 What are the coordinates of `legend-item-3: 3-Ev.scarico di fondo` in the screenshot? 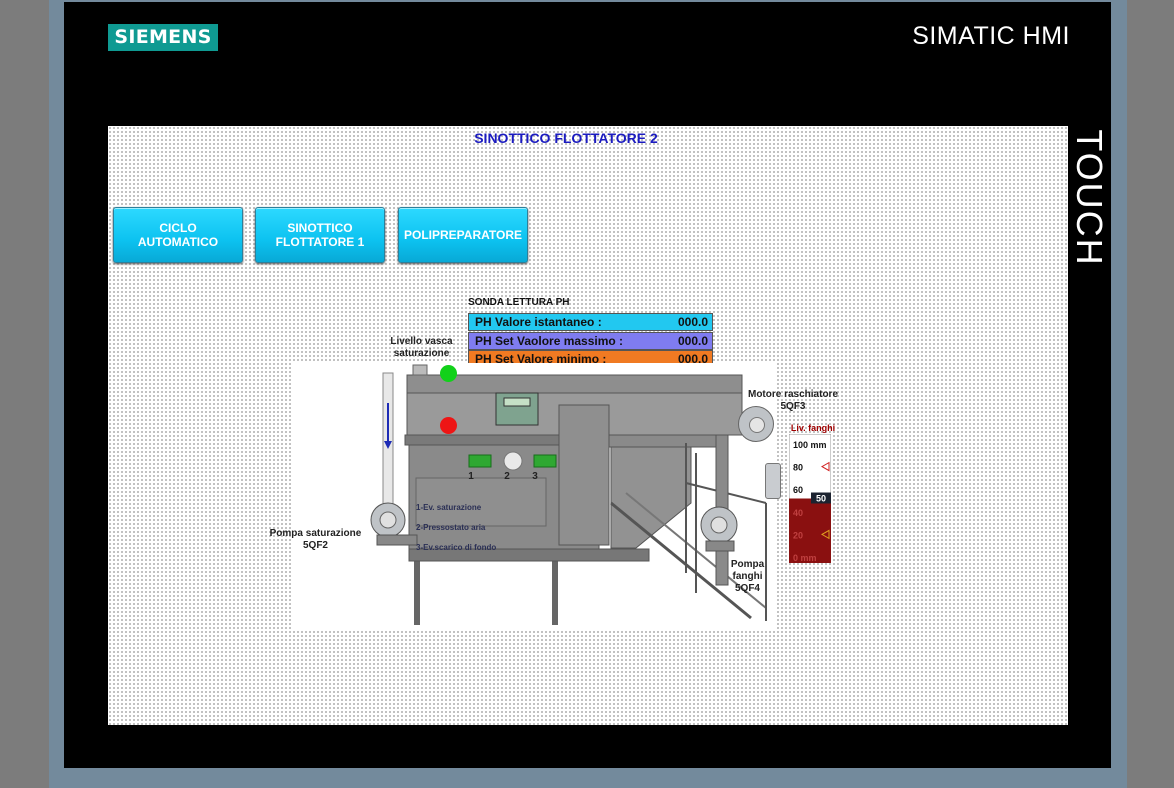 It's located at (456, 547).